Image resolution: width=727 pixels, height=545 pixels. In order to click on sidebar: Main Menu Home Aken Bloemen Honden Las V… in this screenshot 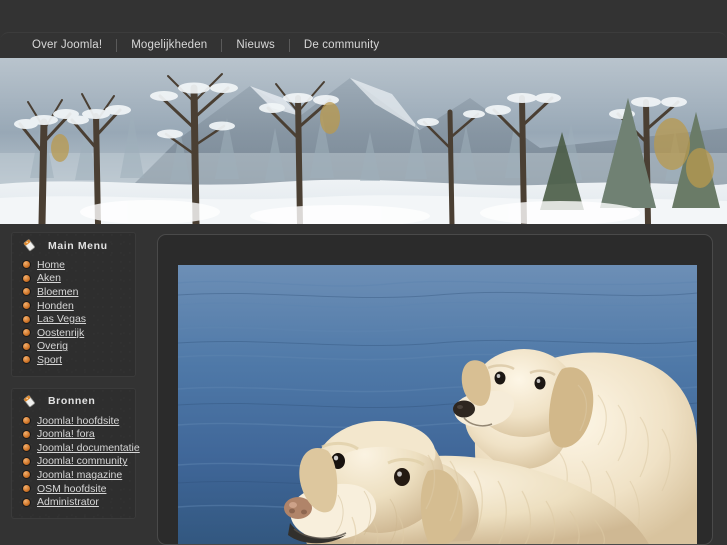, I will do `click(75, 381)`.